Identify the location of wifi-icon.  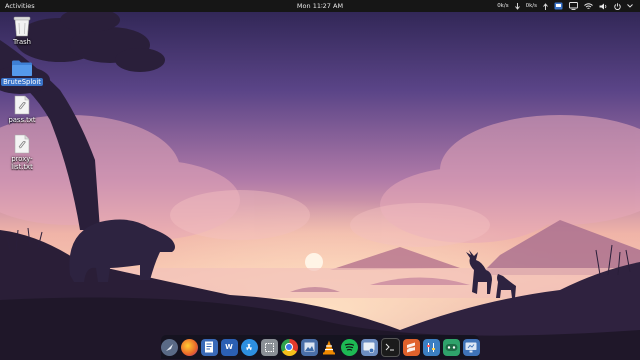
(588, 6).